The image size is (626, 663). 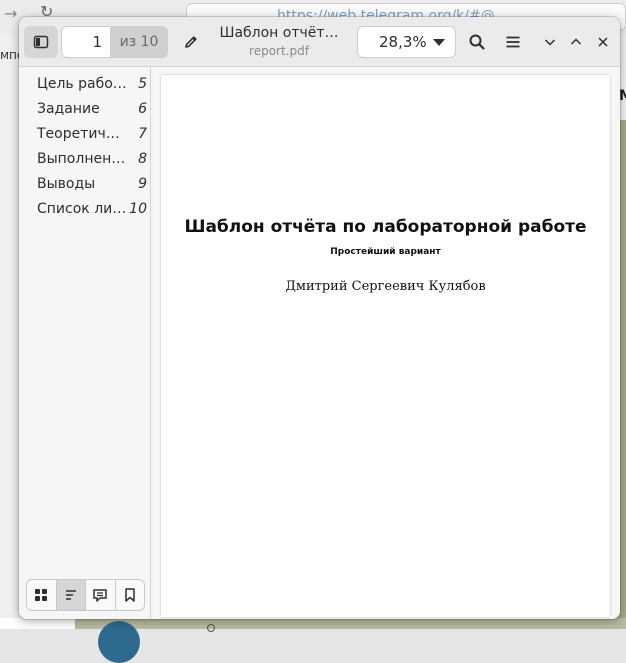 What do you see at coordinates (10, 13) in the screenshot?
I see `back-arrow-icon: →` at bounding box center [10, 13].